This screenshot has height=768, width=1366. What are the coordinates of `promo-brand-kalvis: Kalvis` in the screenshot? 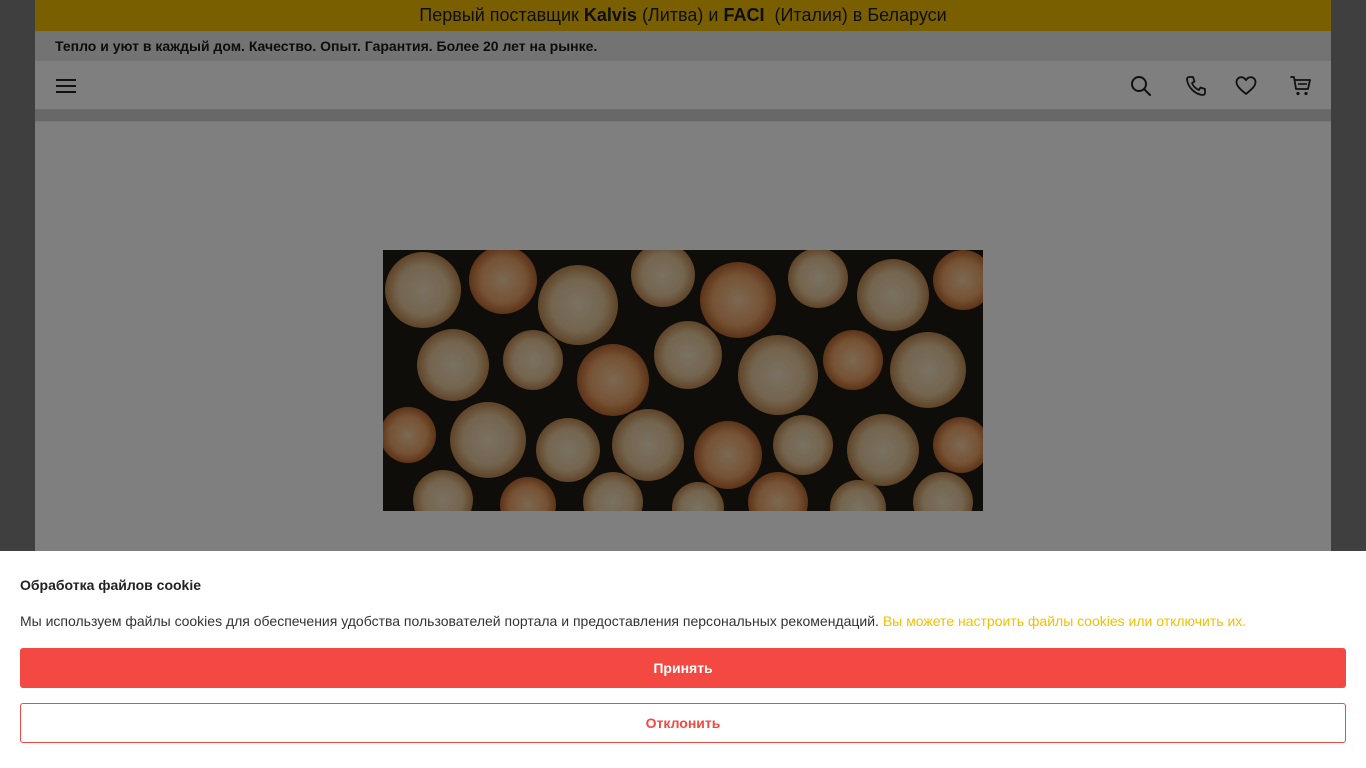 It's located at (610, 15).